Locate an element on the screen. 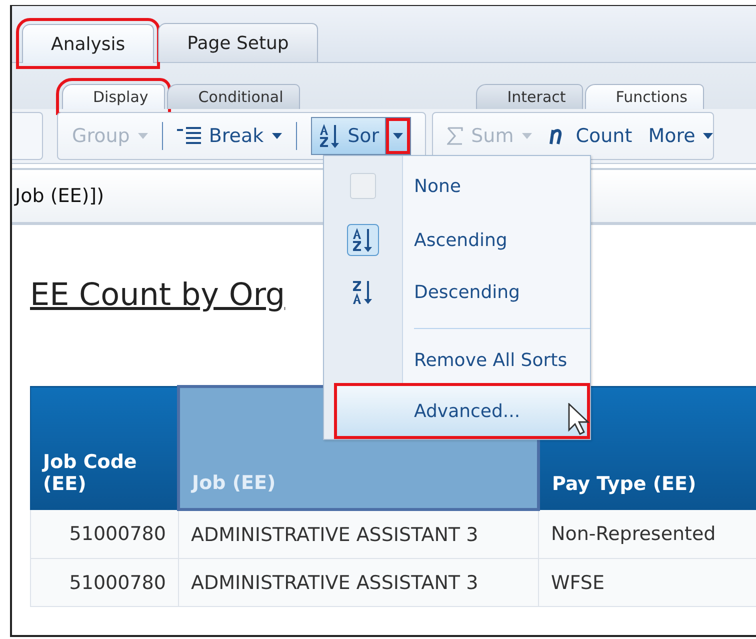 This screenshot has height=639, width=756. ribbon-tab: Page Setup is located at coordinates (238, 42).